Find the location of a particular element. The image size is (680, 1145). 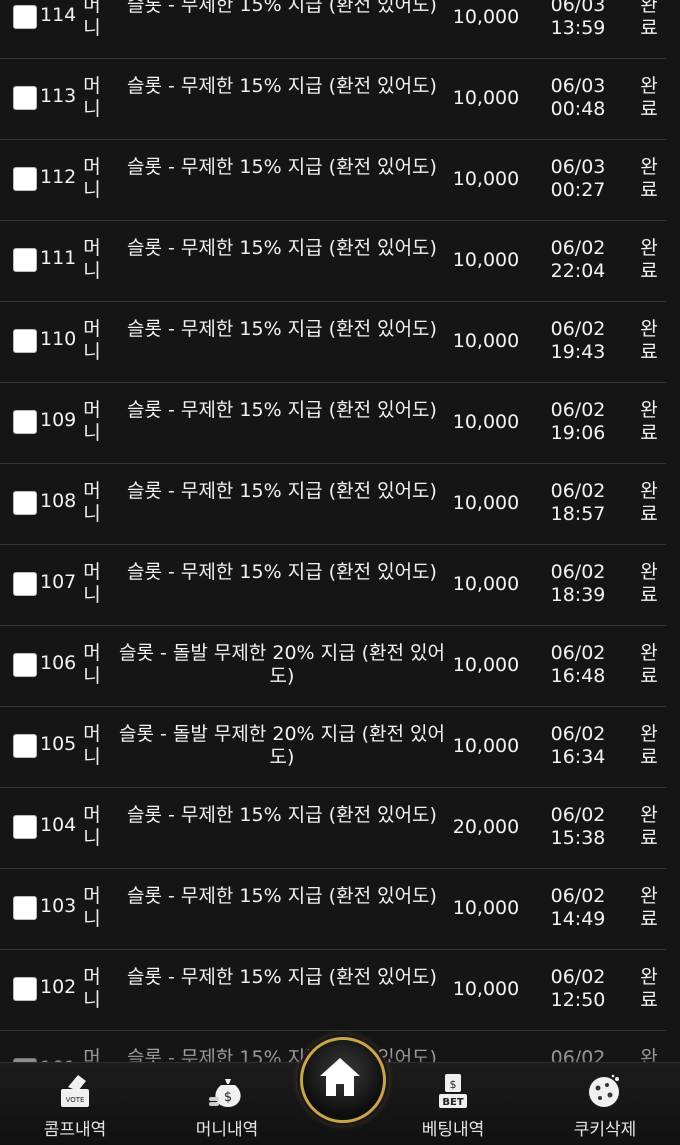

row-datetime: 06/02 16:48 is located at coordinates (578, 665).